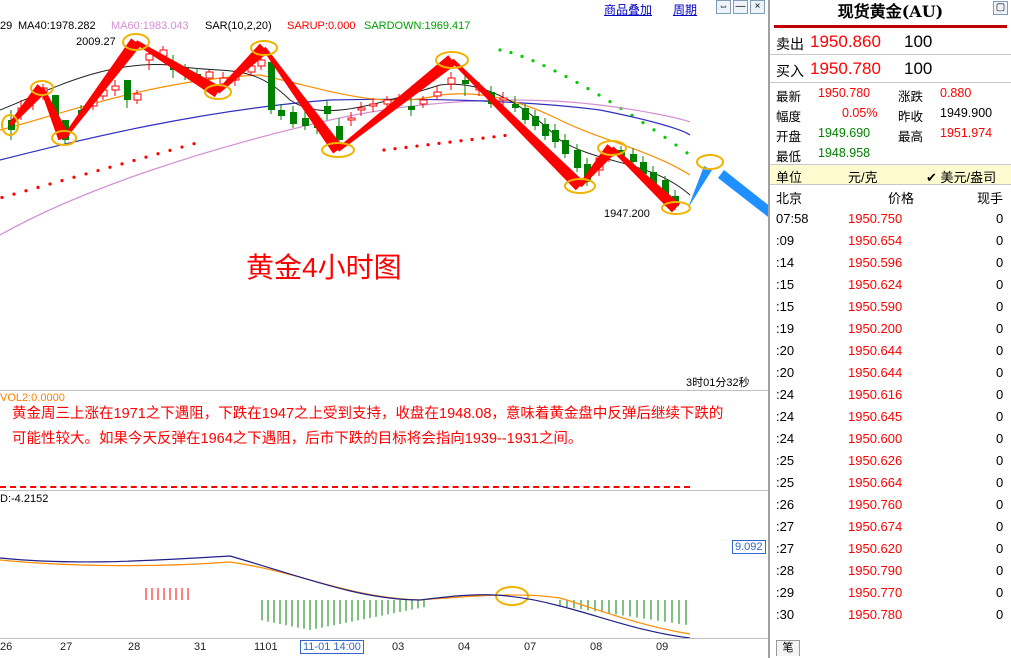 This screenshot has width=1011, height=658. I want to click on tick-row: :25 1950.664 0, so click(890, 484).